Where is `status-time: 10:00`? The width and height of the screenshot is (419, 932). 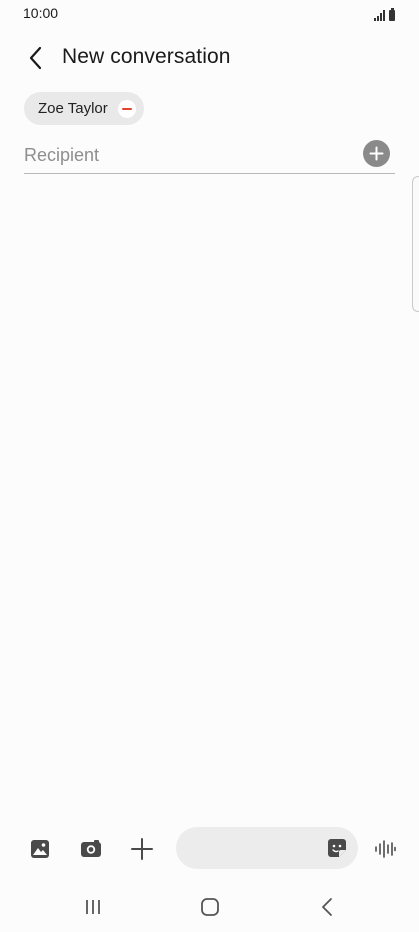 status-time: 10:00 is located at coordinates (41, 13).